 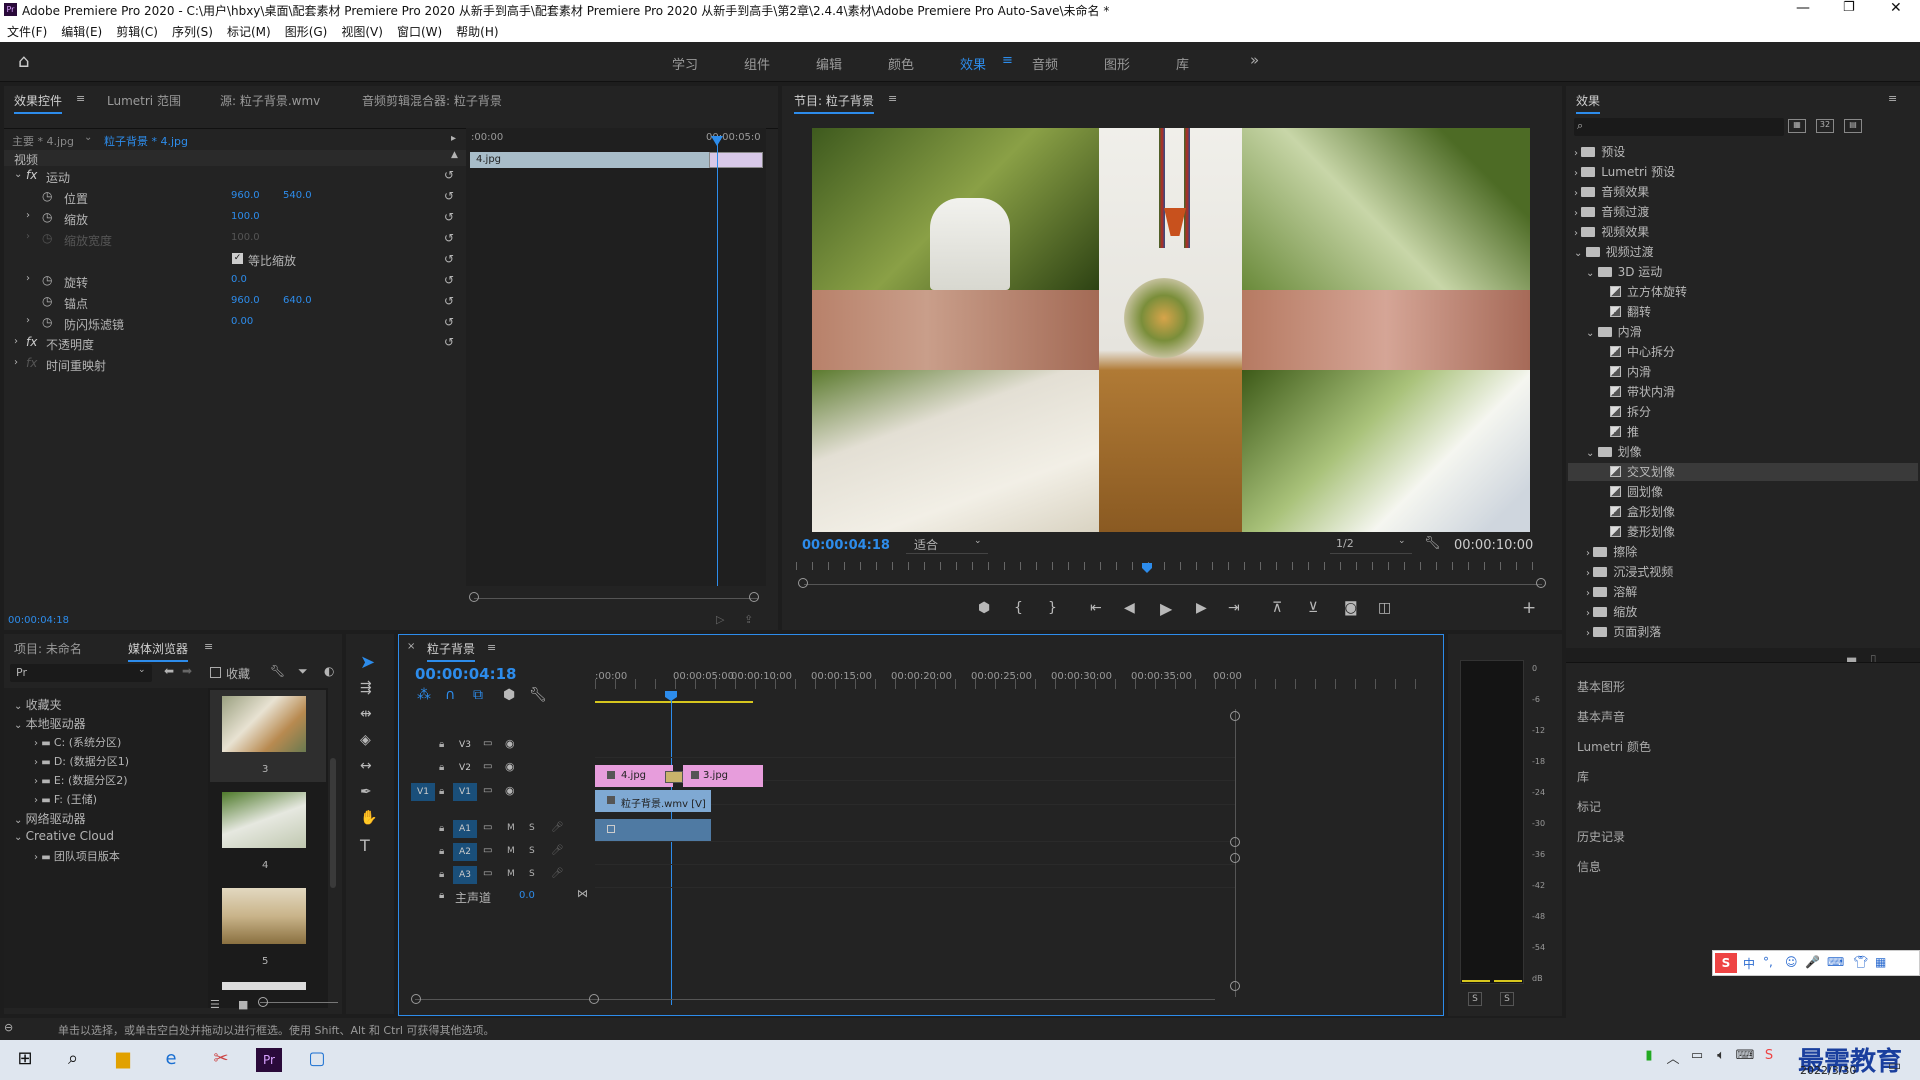 What do you see at coordinates (466, 674) in the screenshot?
I see `timeline-timecode: 00:00:04:18` at bounding box center [466, 674].